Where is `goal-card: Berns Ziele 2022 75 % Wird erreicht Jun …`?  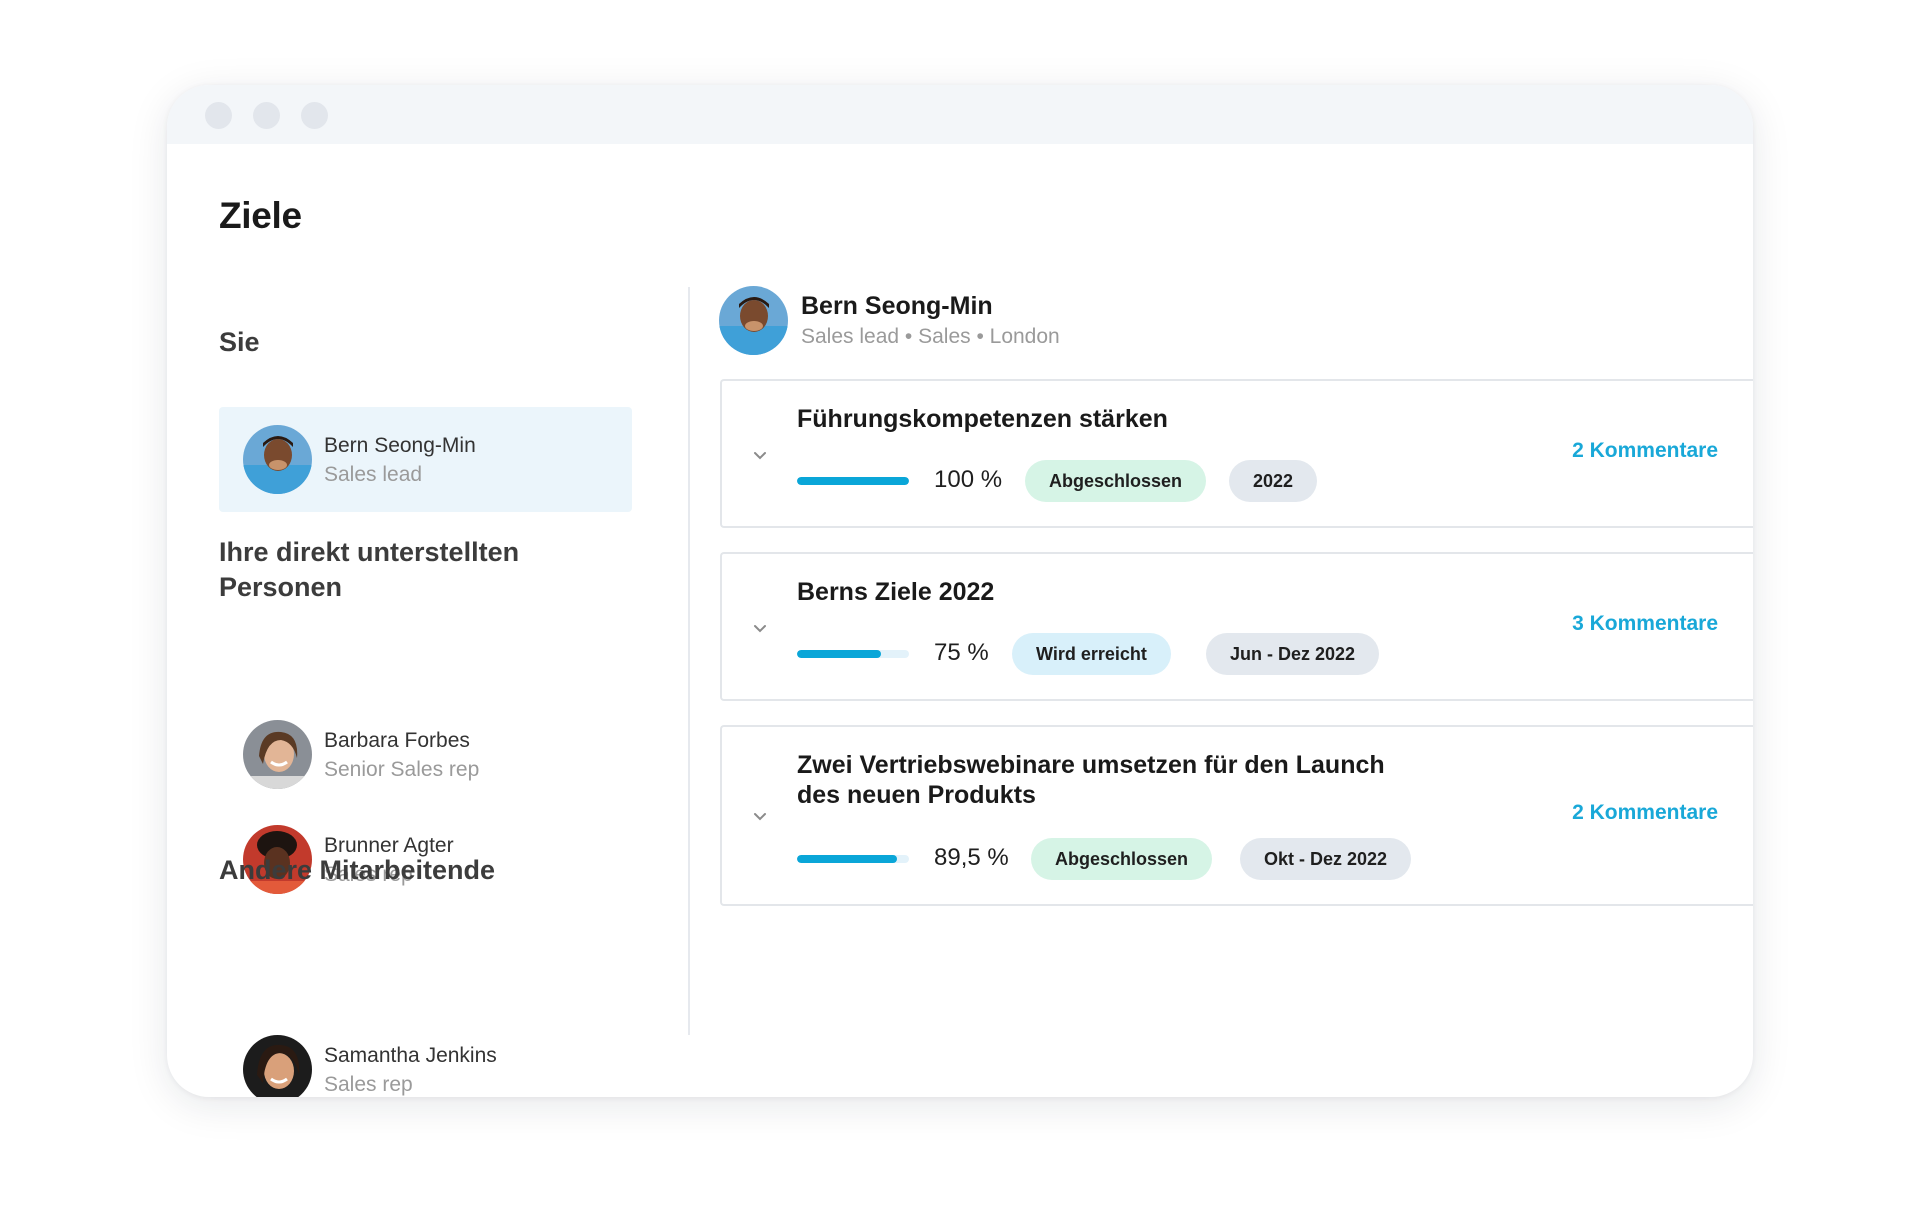
goal-card: Berns Ziele 2022 75 % Wird erreicht Jun … is located at coordinates (1236, 626).